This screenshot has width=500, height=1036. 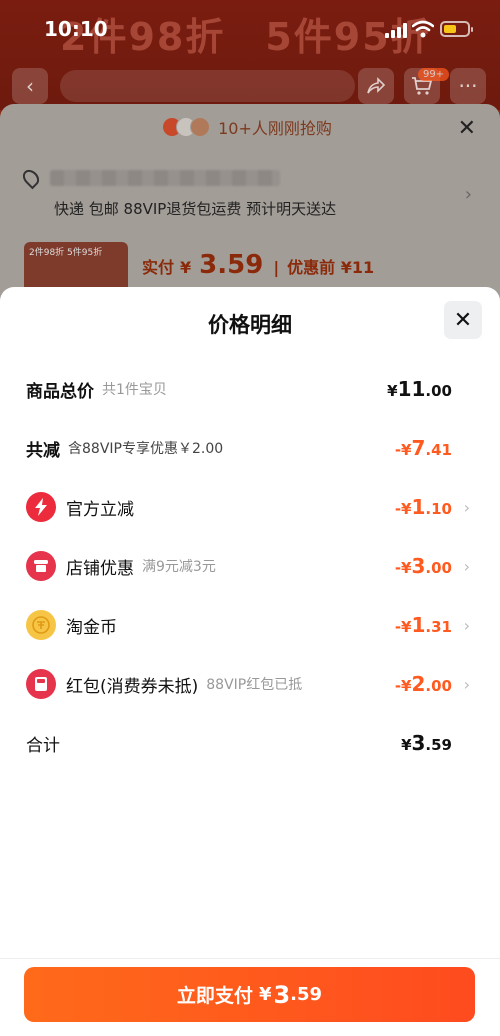 I want to click on sheet-title: 价格明细, so click(x=250, y=325).